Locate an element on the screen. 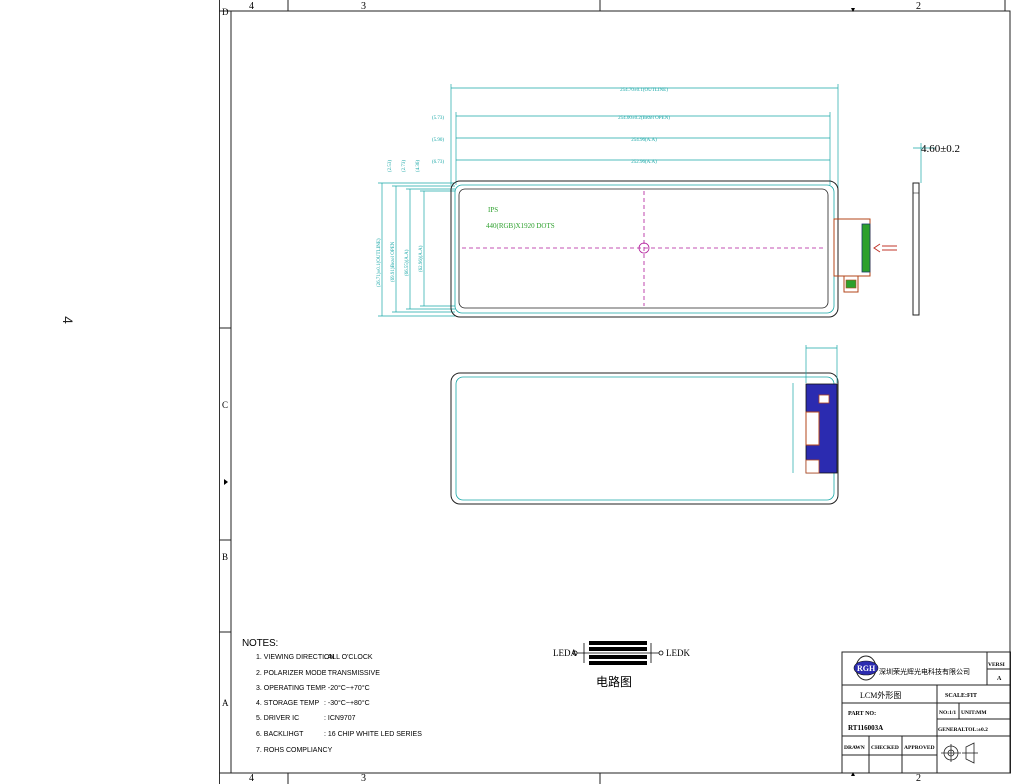 The width and height of the screenshot is (1011, 784). panel-outline is located at coordinates (644, 249).